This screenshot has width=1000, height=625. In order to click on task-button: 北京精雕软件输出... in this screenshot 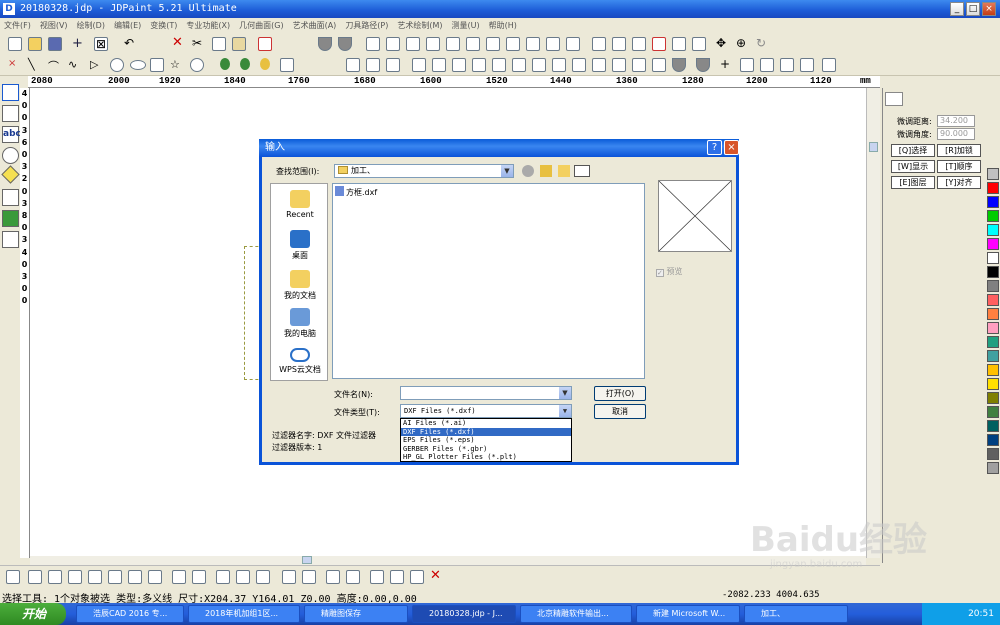, I will do `click(576, 614)`.